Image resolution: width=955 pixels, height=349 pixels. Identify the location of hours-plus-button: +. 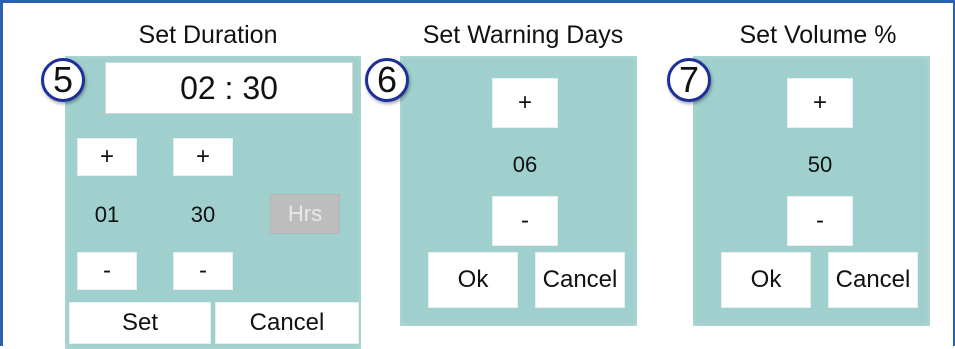
(107, 157).